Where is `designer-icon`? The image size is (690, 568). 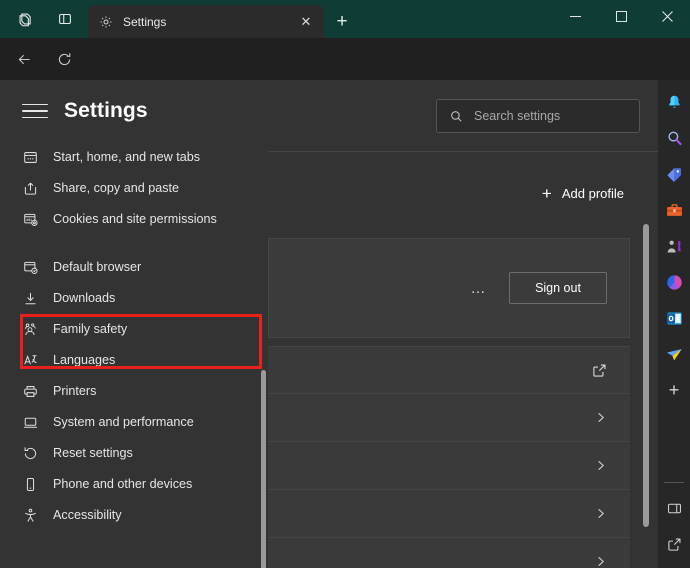
designer-icon is located at coordinates (674, 282).